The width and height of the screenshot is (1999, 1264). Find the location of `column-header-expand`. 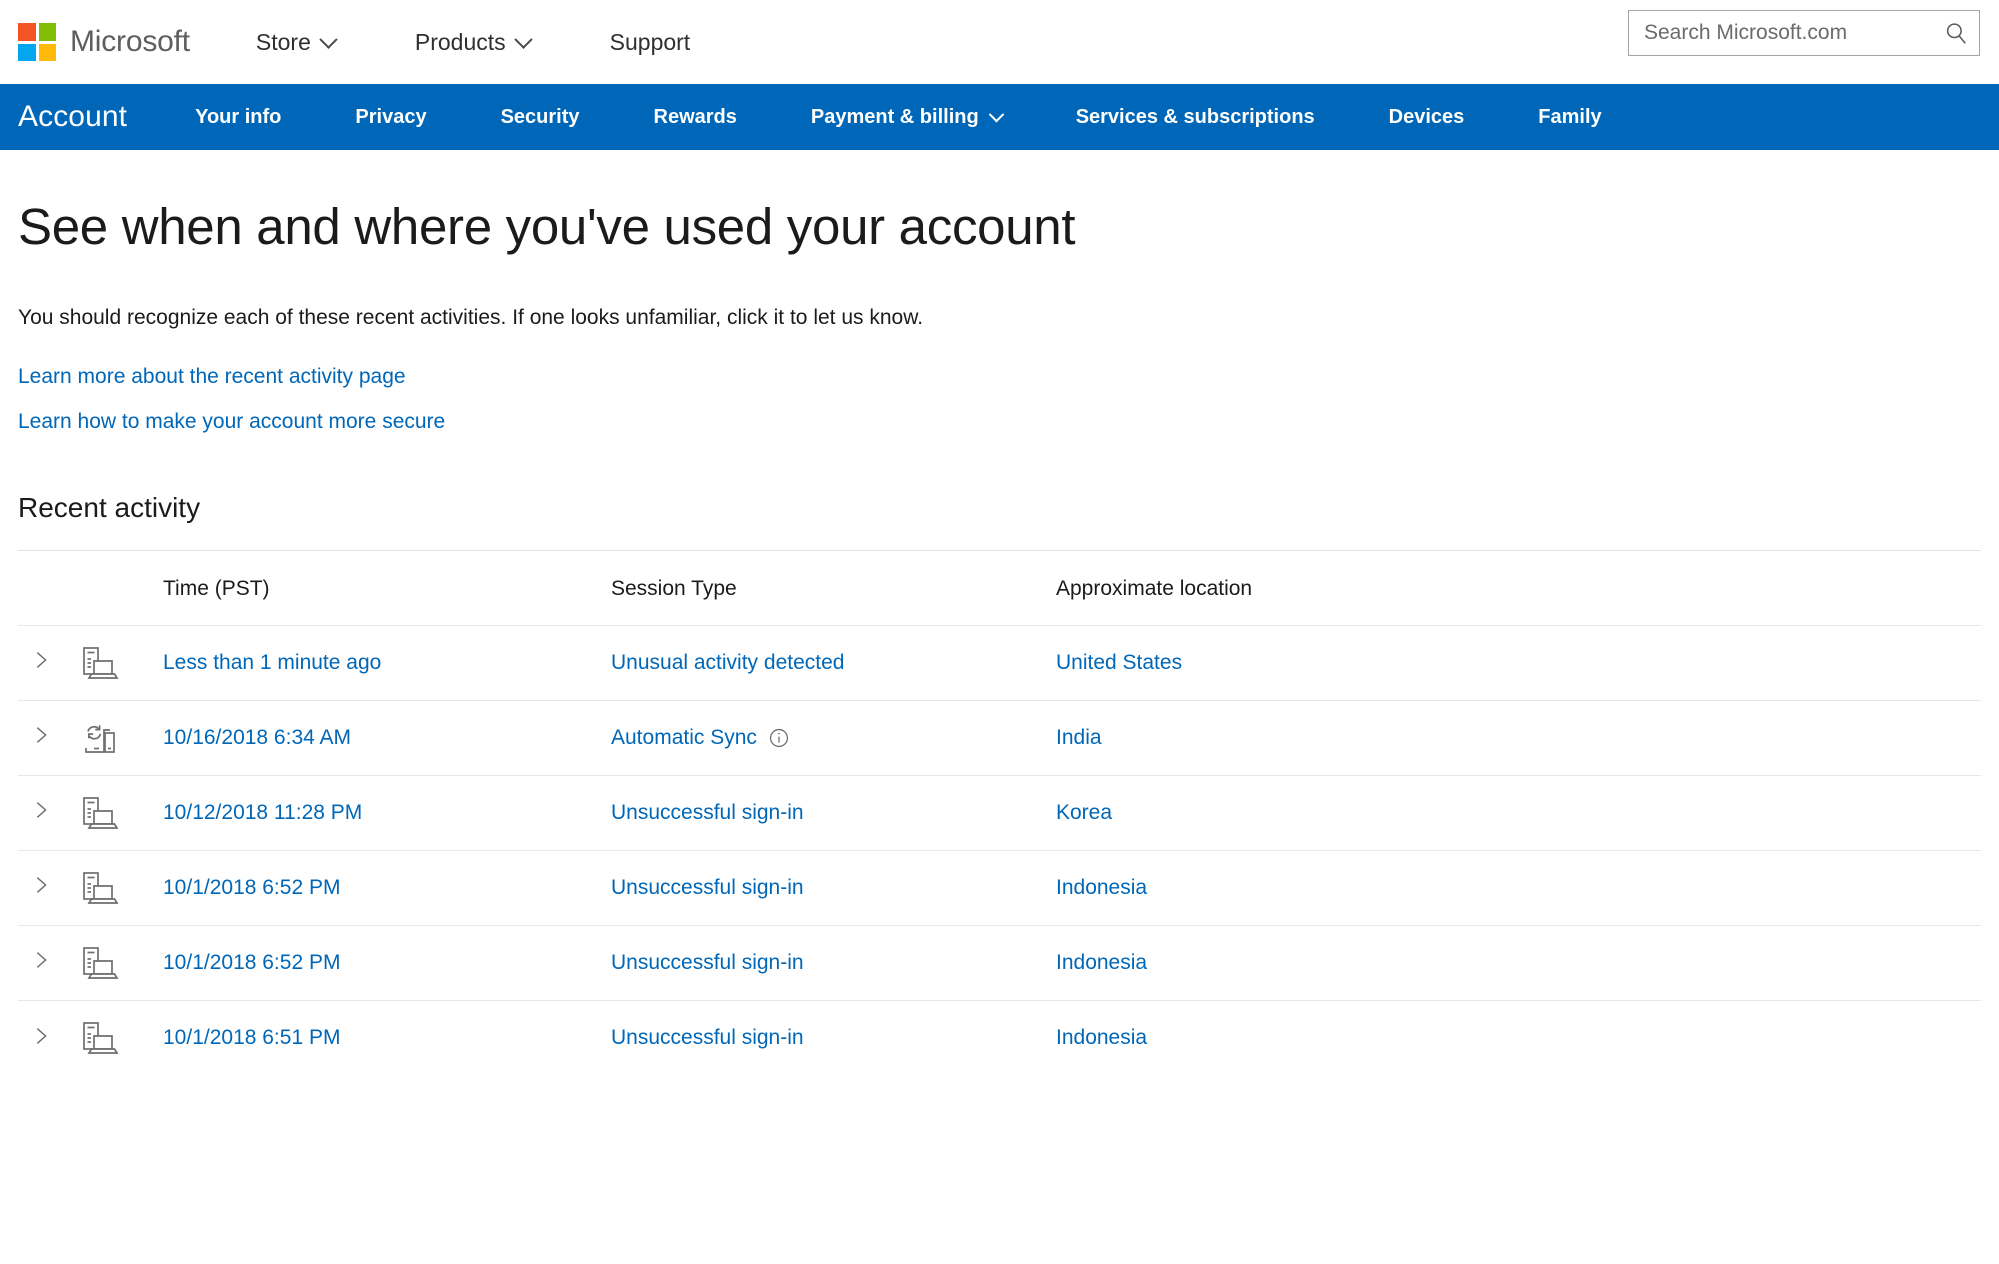

column-header-expand is located at coordinates (48, 587).